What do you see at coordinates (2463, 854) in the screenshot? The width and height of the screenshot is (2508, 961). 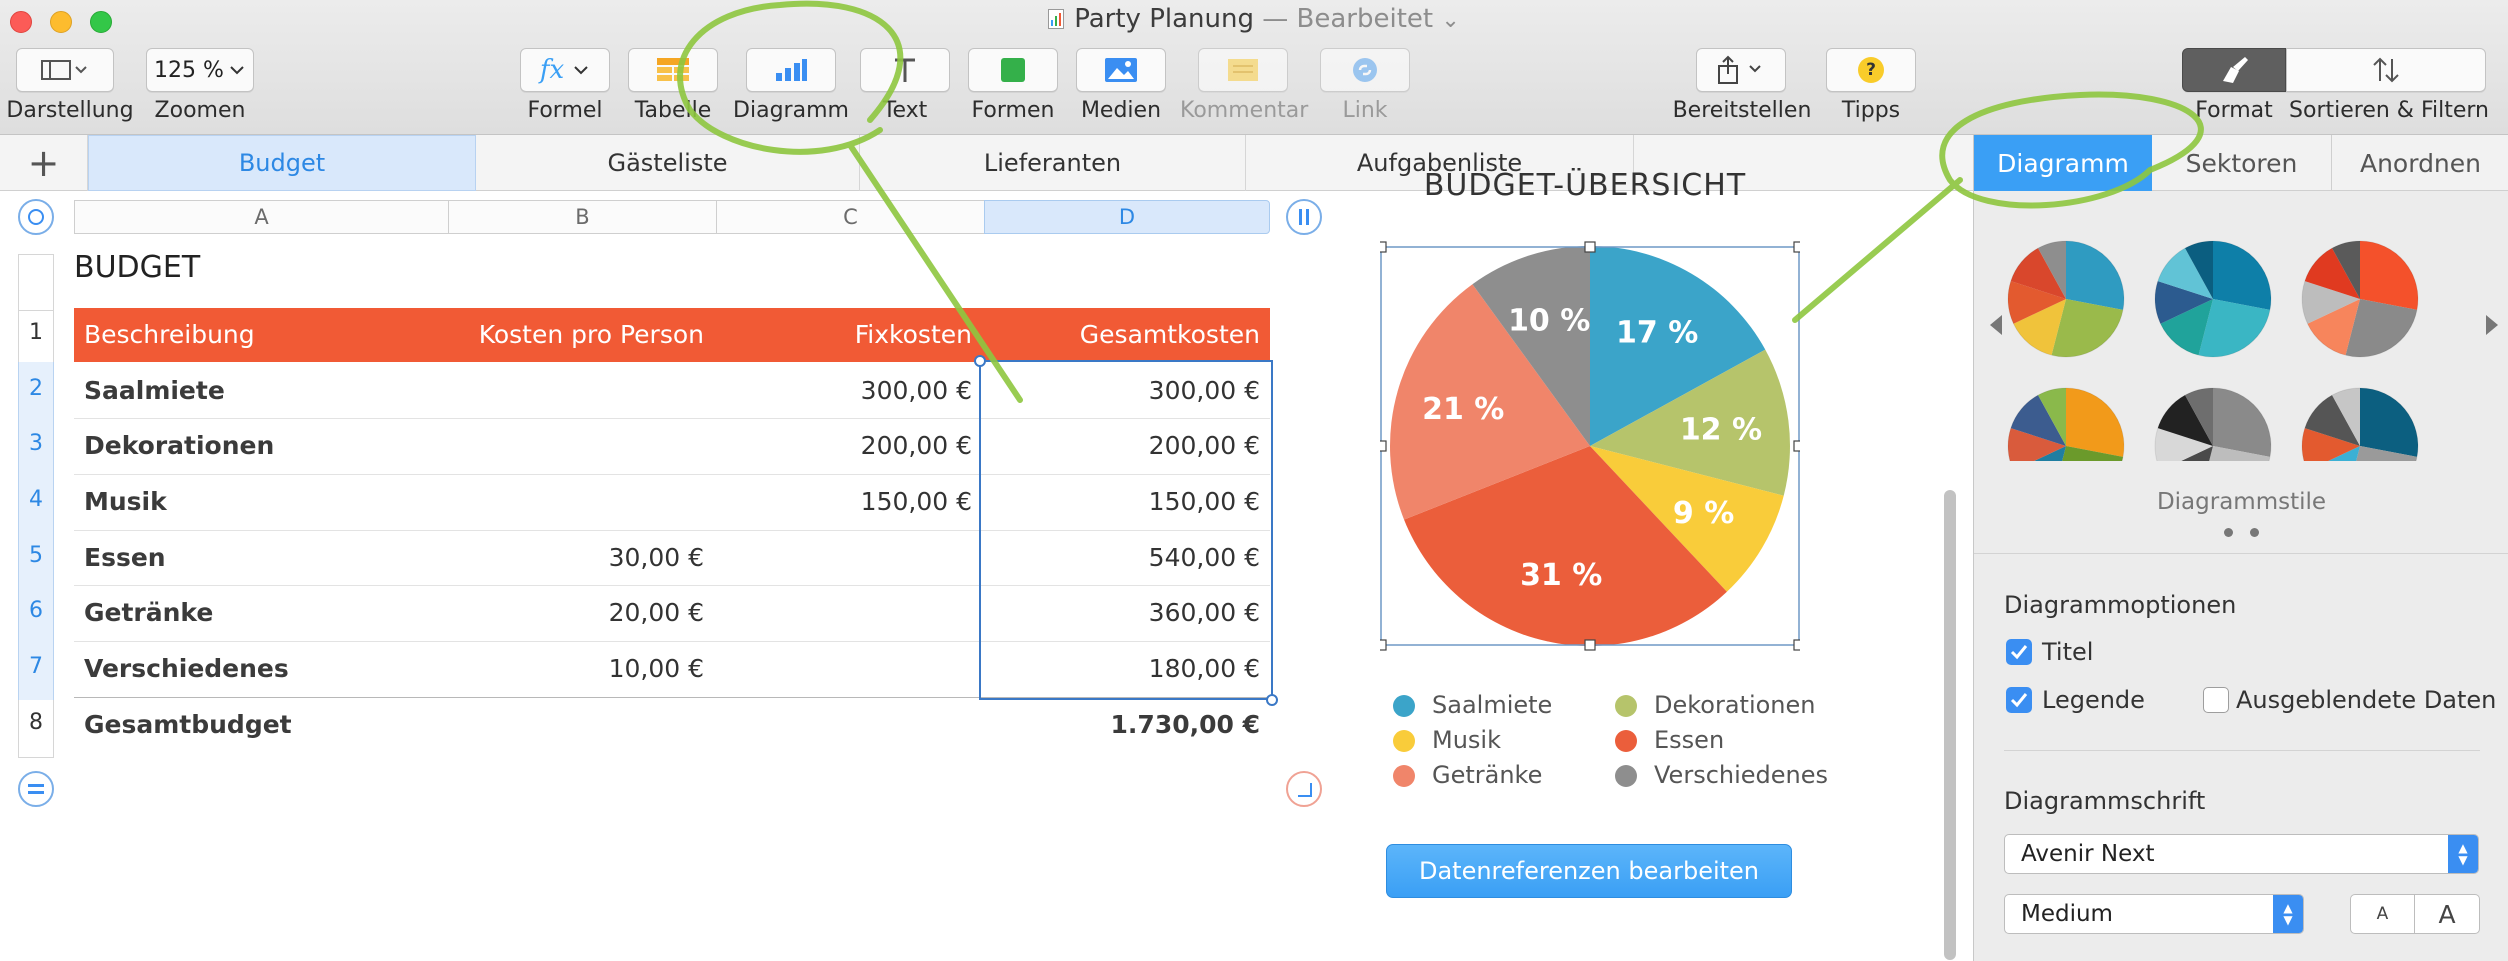 I see `chevron-updown-icon: ▲ ▼` at bounding box center [2463, 854].